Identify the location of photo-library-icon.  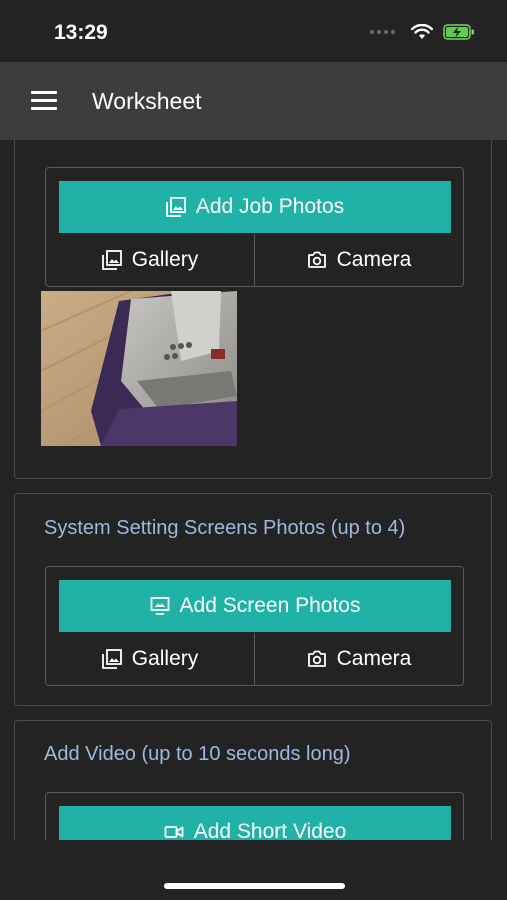
(175, 207).